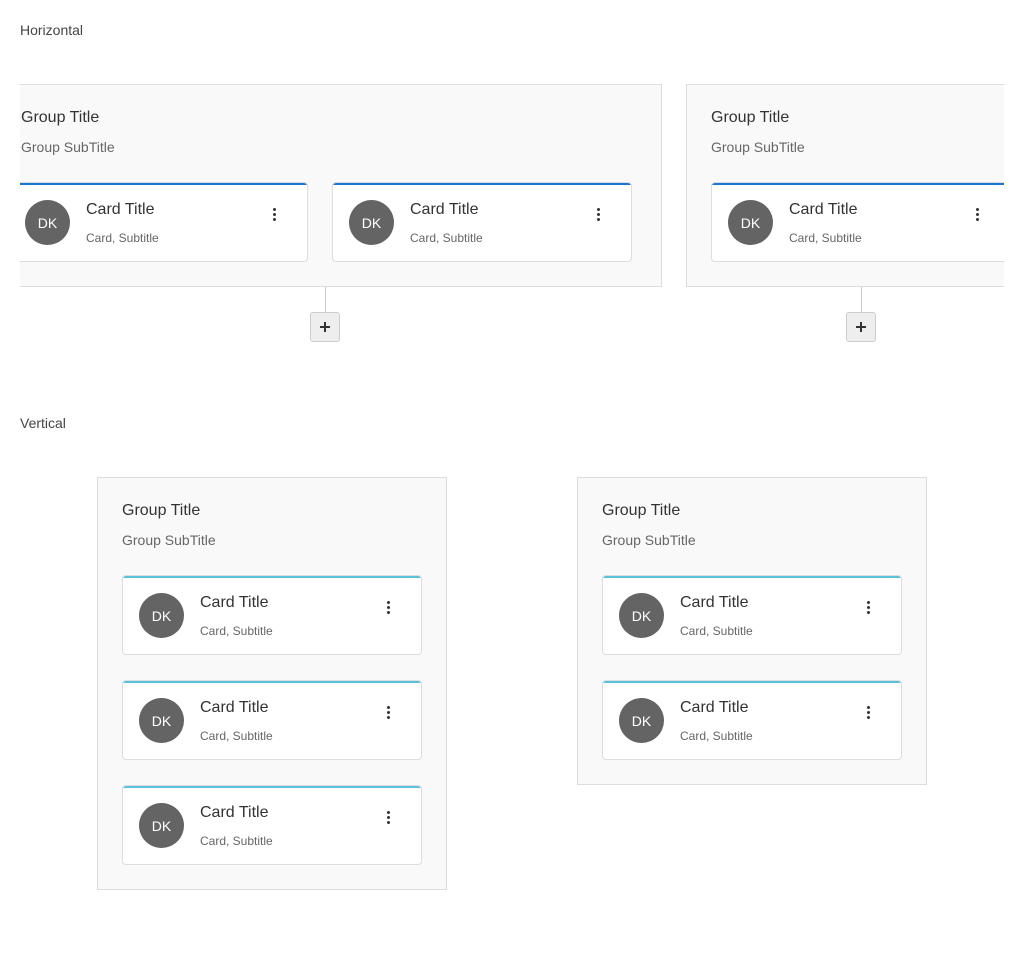 The image size is (1024, 956). What do you see at coordinates (43, 423) in the screenshot?
I see `vertical-section-label: Vertical` at bounding box center [43, 423].